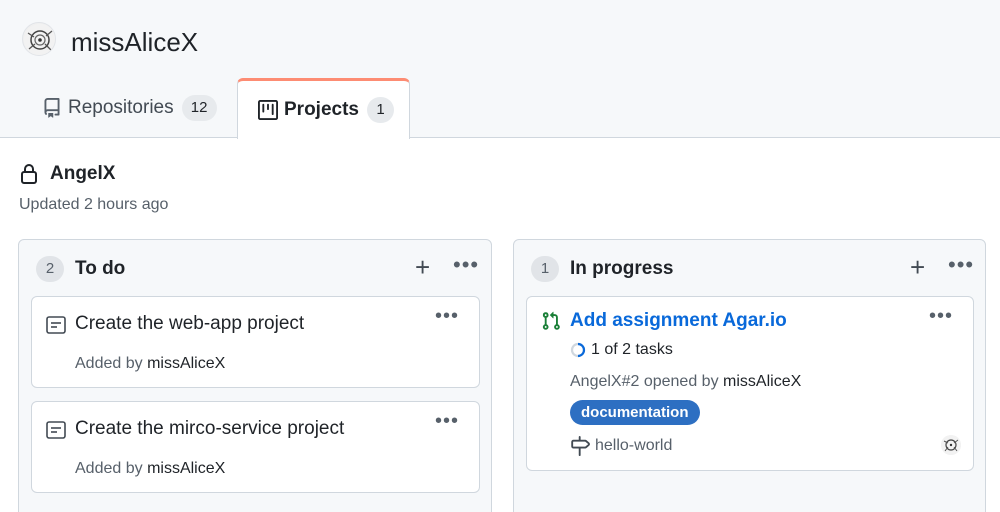  I want to click on label-documentation: documentation, so click(635, 412).